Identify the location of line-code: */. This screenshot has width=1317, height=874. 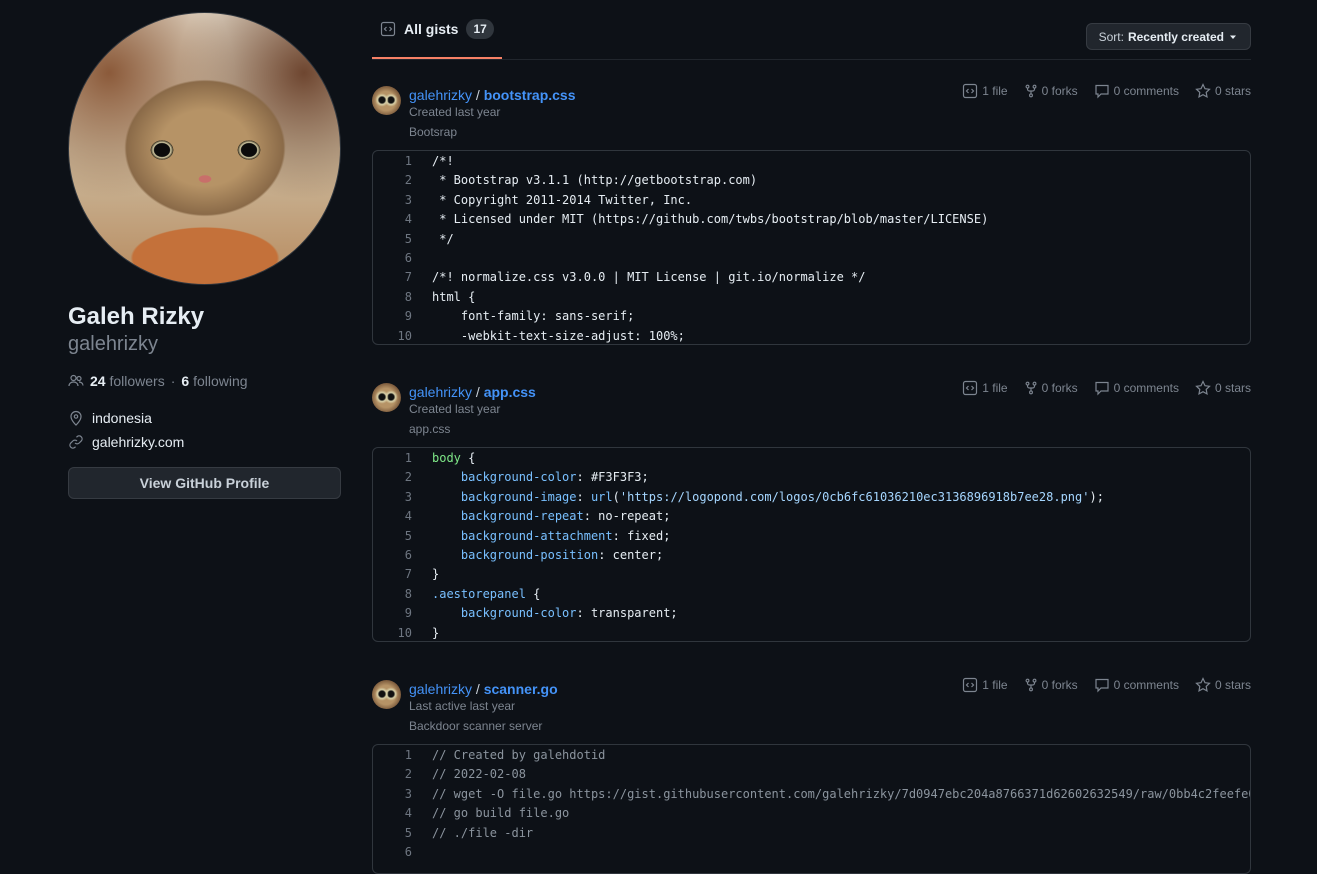
(443, 238).